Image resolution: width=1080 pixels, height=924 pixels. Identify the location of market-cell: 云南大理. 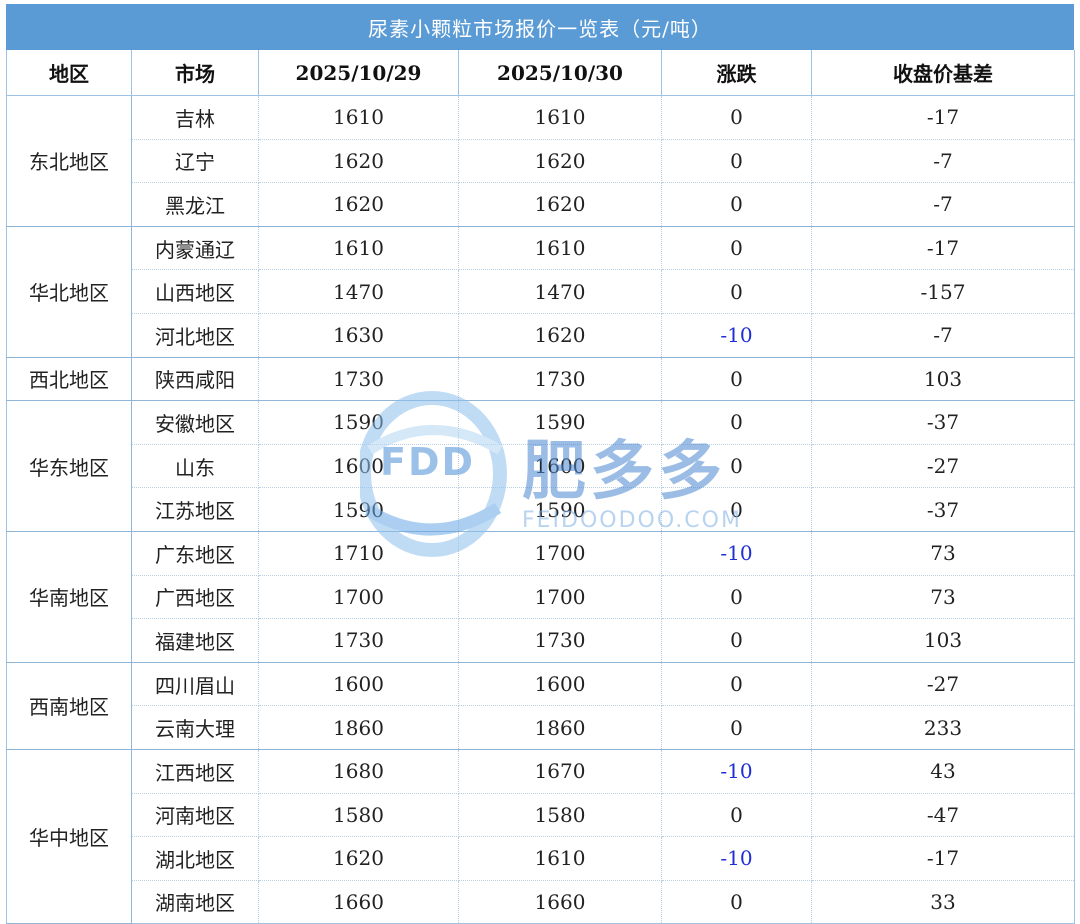
(195, 727).